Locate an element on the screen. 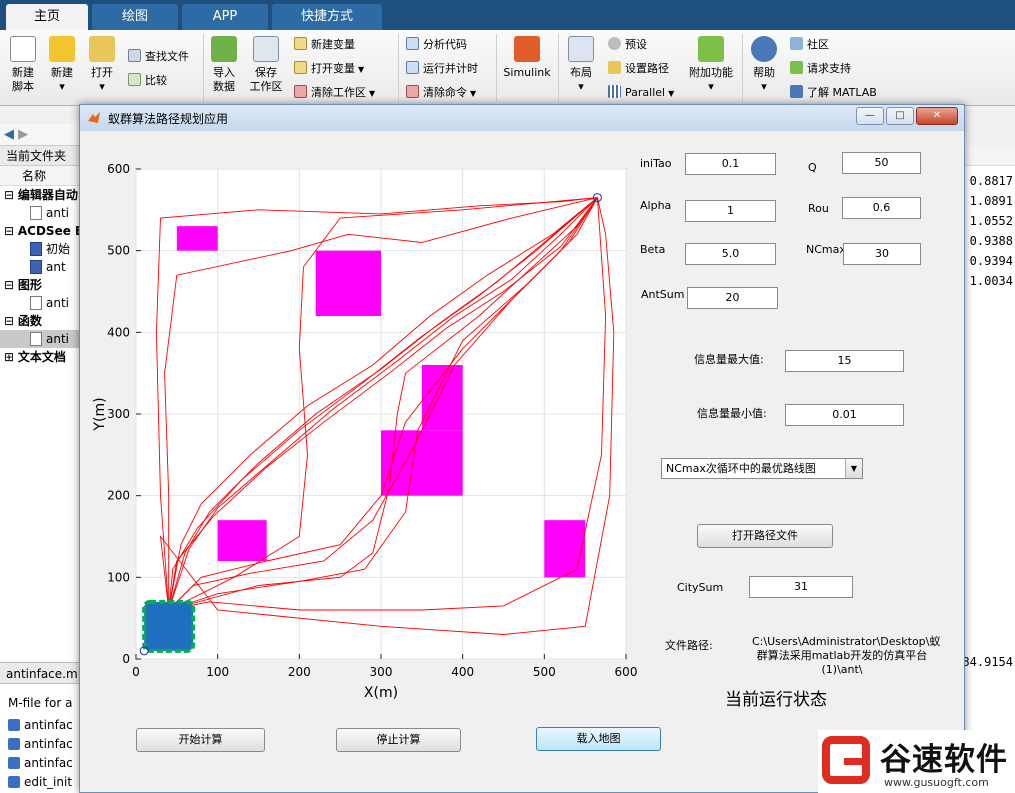  current-folder-title: 当前文件夹 is located at coordinates (39, 156).